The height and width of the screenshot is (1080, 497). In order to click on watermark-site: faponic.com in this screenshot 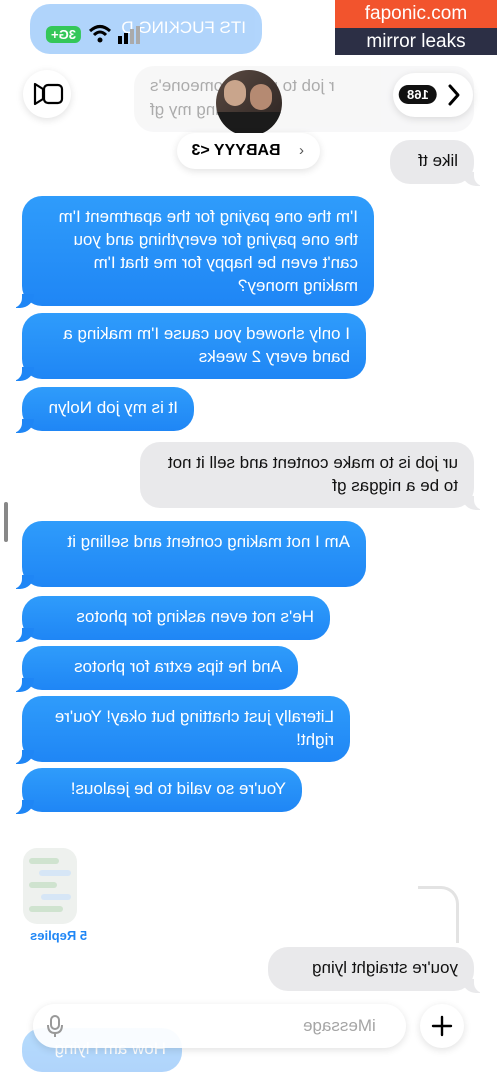, I will do `click(416, 14)`.